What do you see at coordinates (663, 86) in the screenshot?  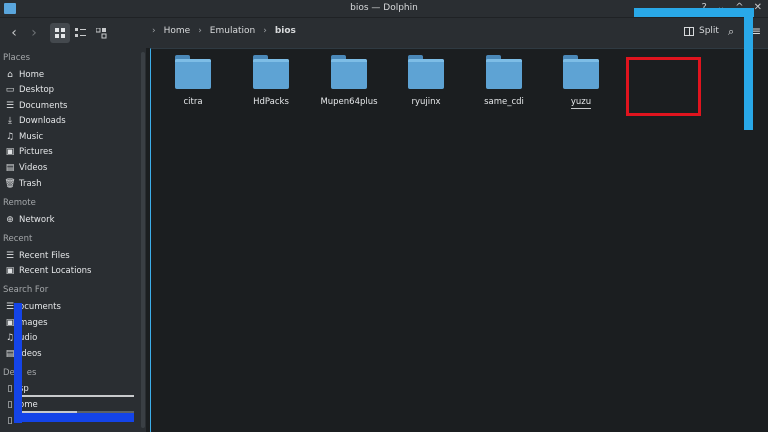 I see `highlight-empty-slot` at bounding box center [663, 86].